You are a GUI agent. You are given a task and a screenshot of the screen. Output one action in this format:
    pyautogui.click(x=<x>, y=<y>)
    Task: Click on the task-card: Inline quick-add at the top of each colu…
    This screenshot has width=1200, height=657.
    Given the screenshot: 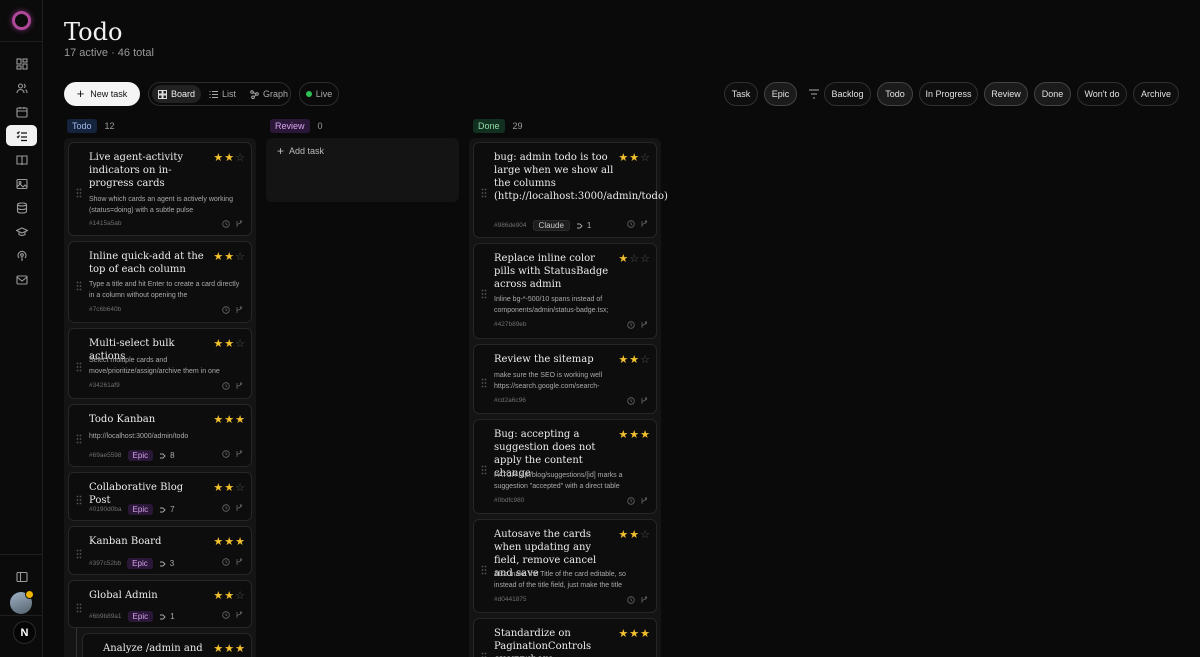 What is the action you would take?
    pyautogui.click(x=160, y=282)
    